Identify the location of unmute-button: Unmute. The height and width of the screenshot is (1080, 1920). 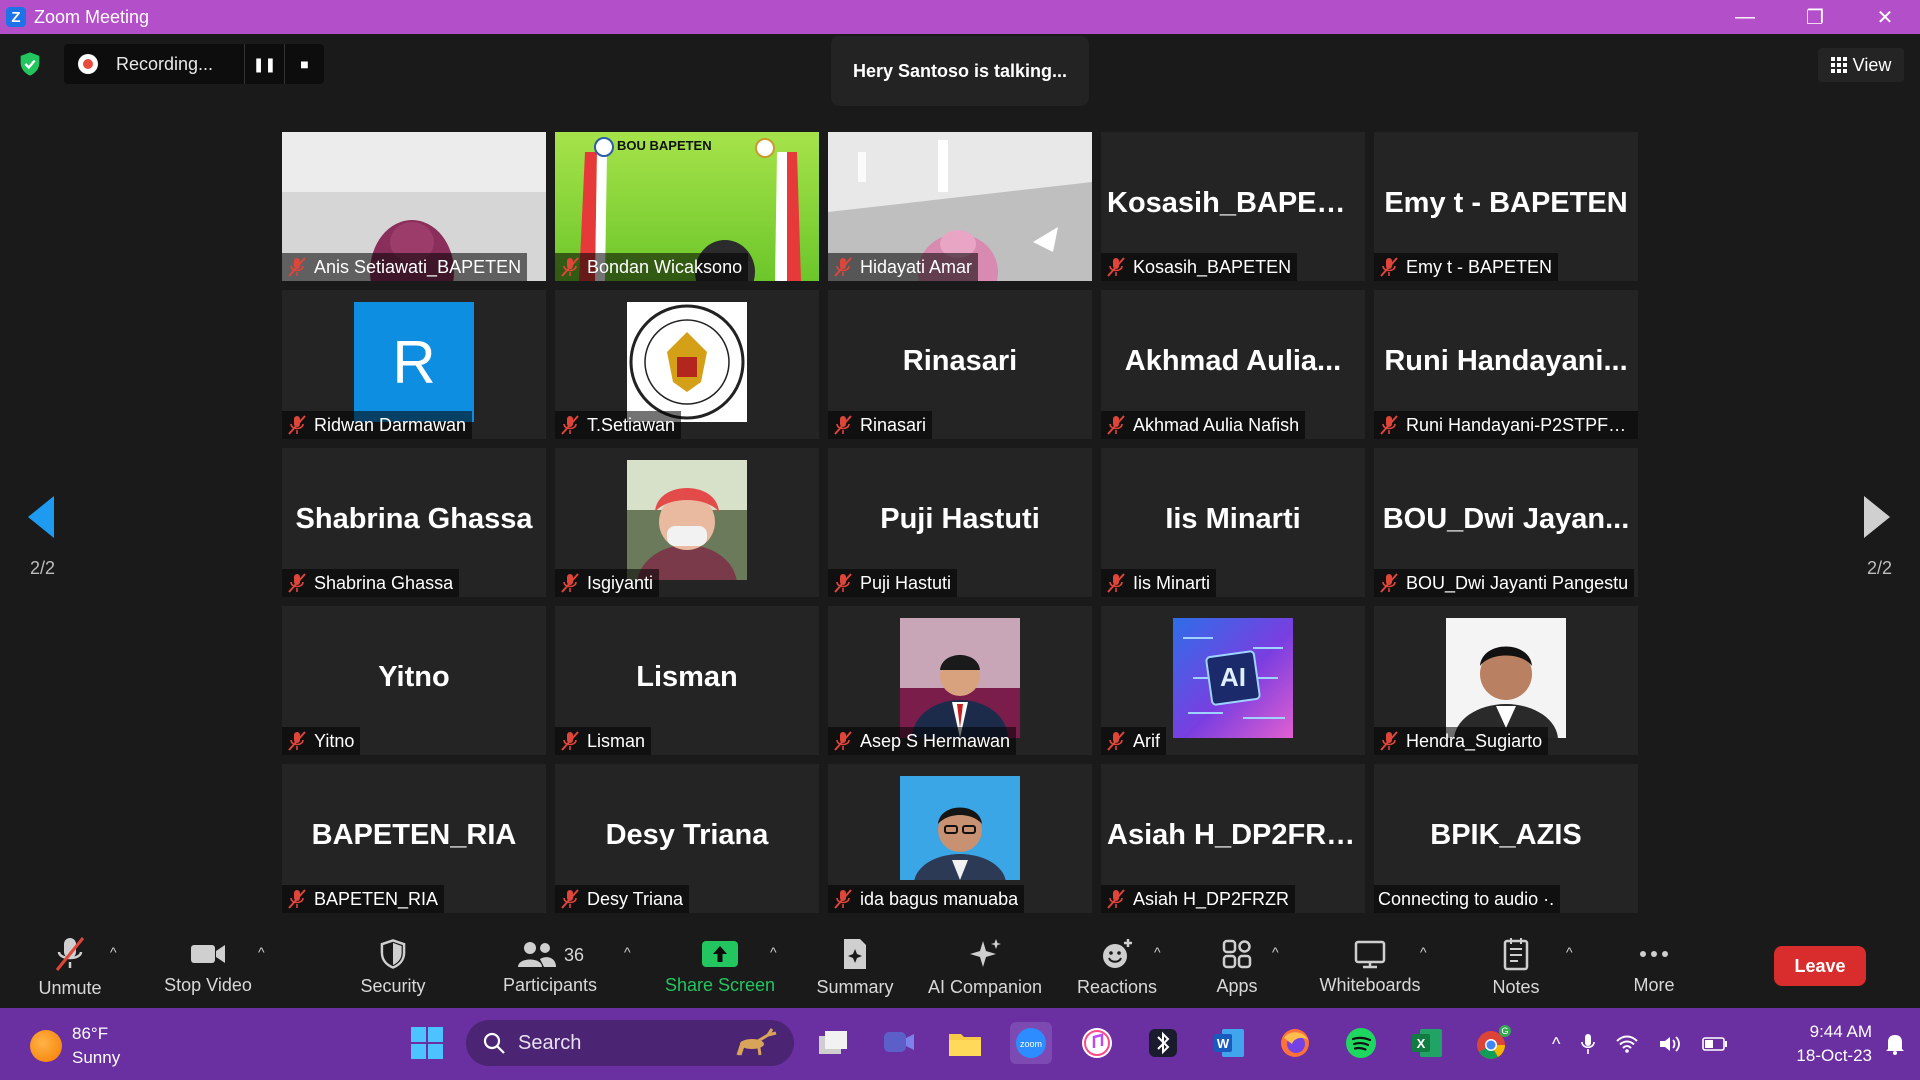
(70, 967).